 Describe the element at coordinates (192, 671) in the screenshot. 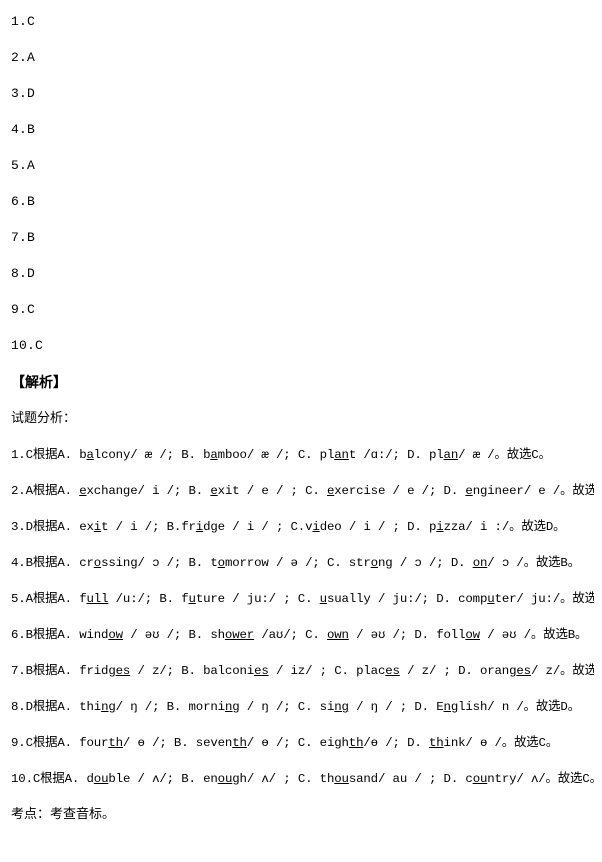

I see `text-run: / z/; B. balconi` at that location.